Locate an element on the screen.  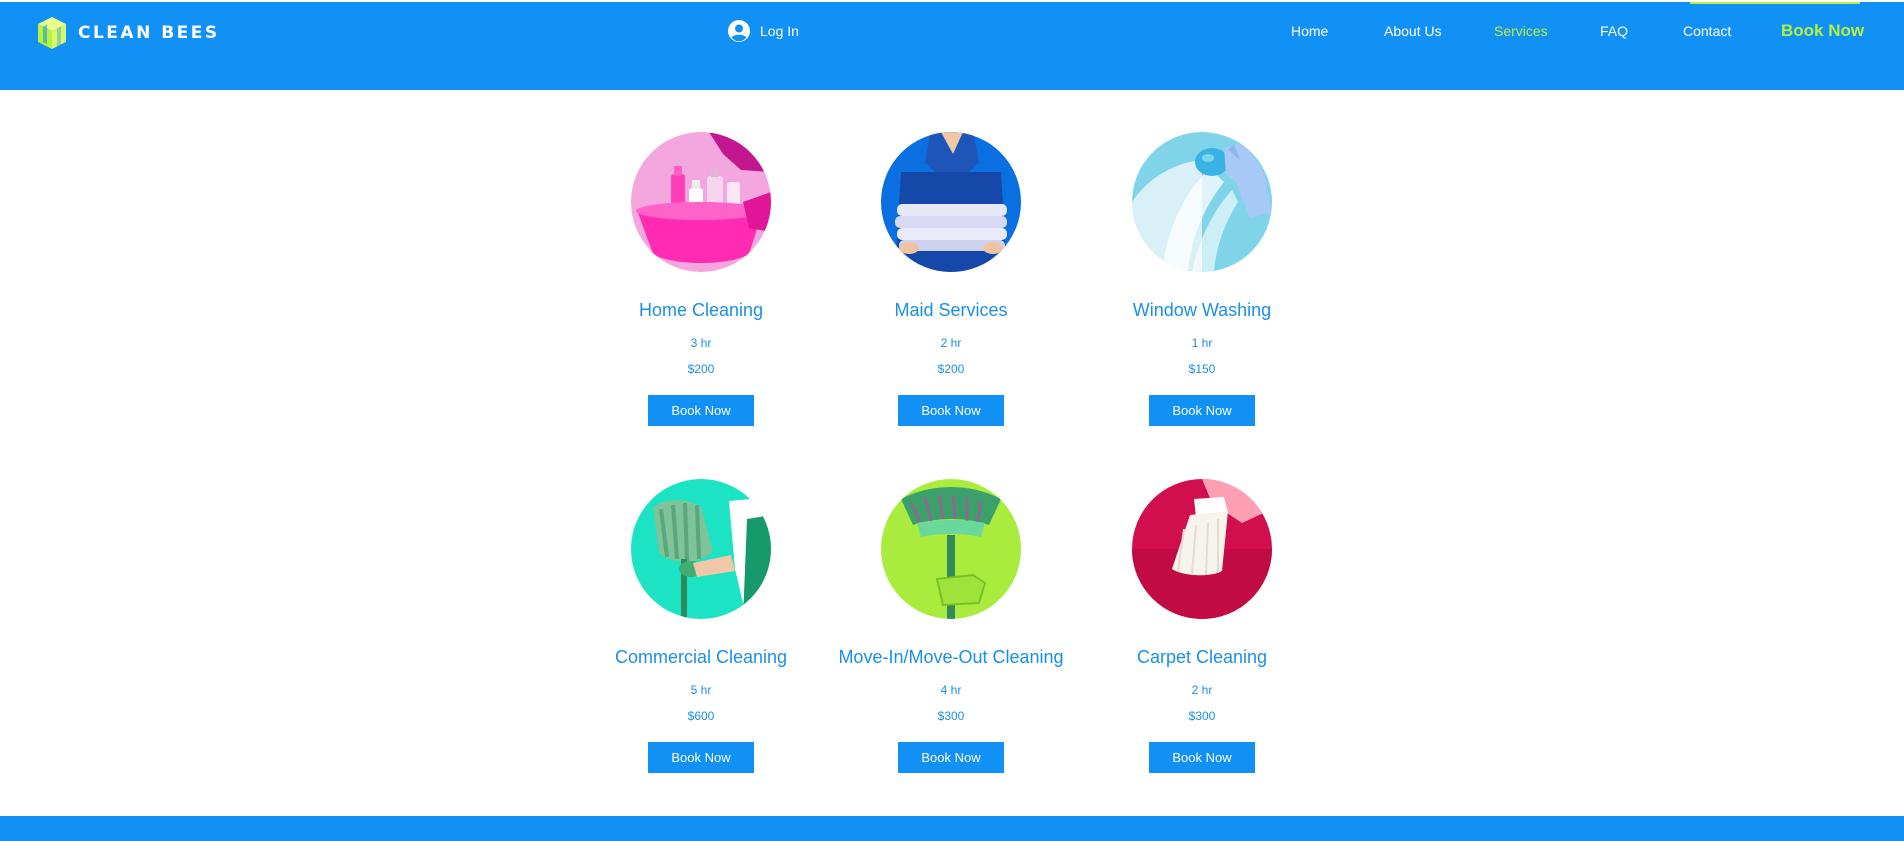
service-image-move-in-move-out is located at coordinates (951, 549).